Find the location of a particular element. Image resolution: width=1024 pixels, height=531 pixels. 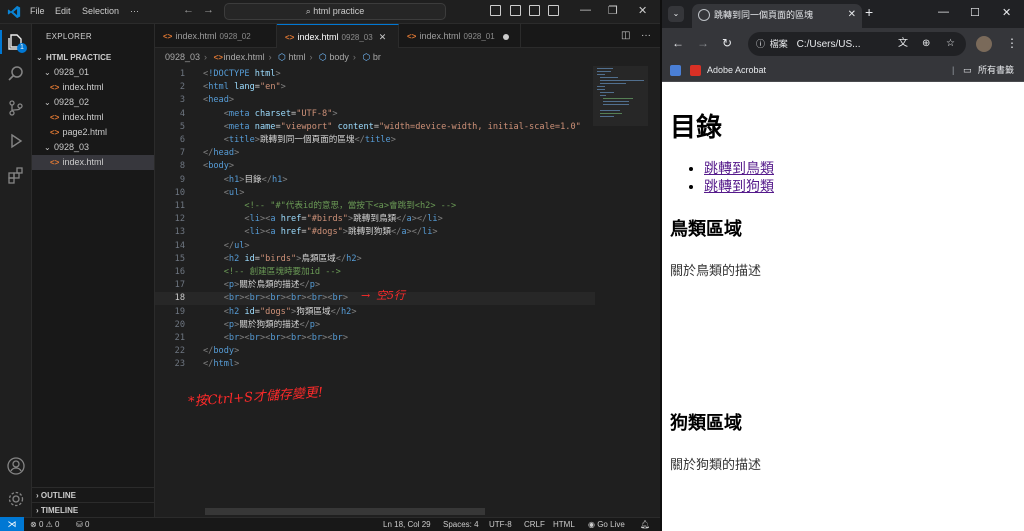

toggle-panel-icon is located at coordinates (515, 10).